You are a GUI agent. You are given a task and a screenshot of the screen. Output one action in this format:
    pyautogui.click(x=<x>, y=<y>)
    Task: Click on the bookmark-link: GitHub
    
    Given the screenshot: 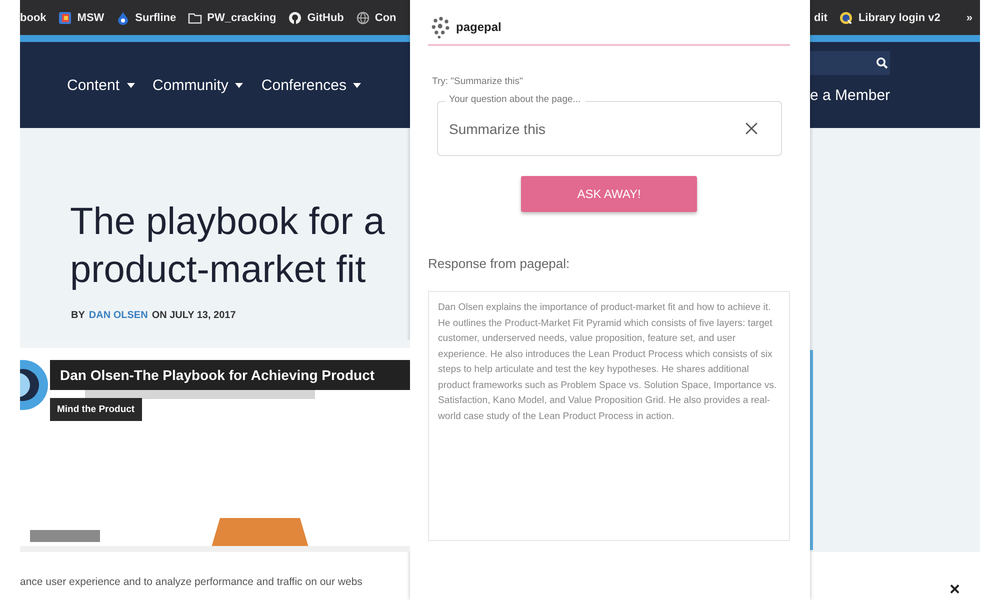 What is the action you would take?
    pyautogui.click(x=325, y=18)
    